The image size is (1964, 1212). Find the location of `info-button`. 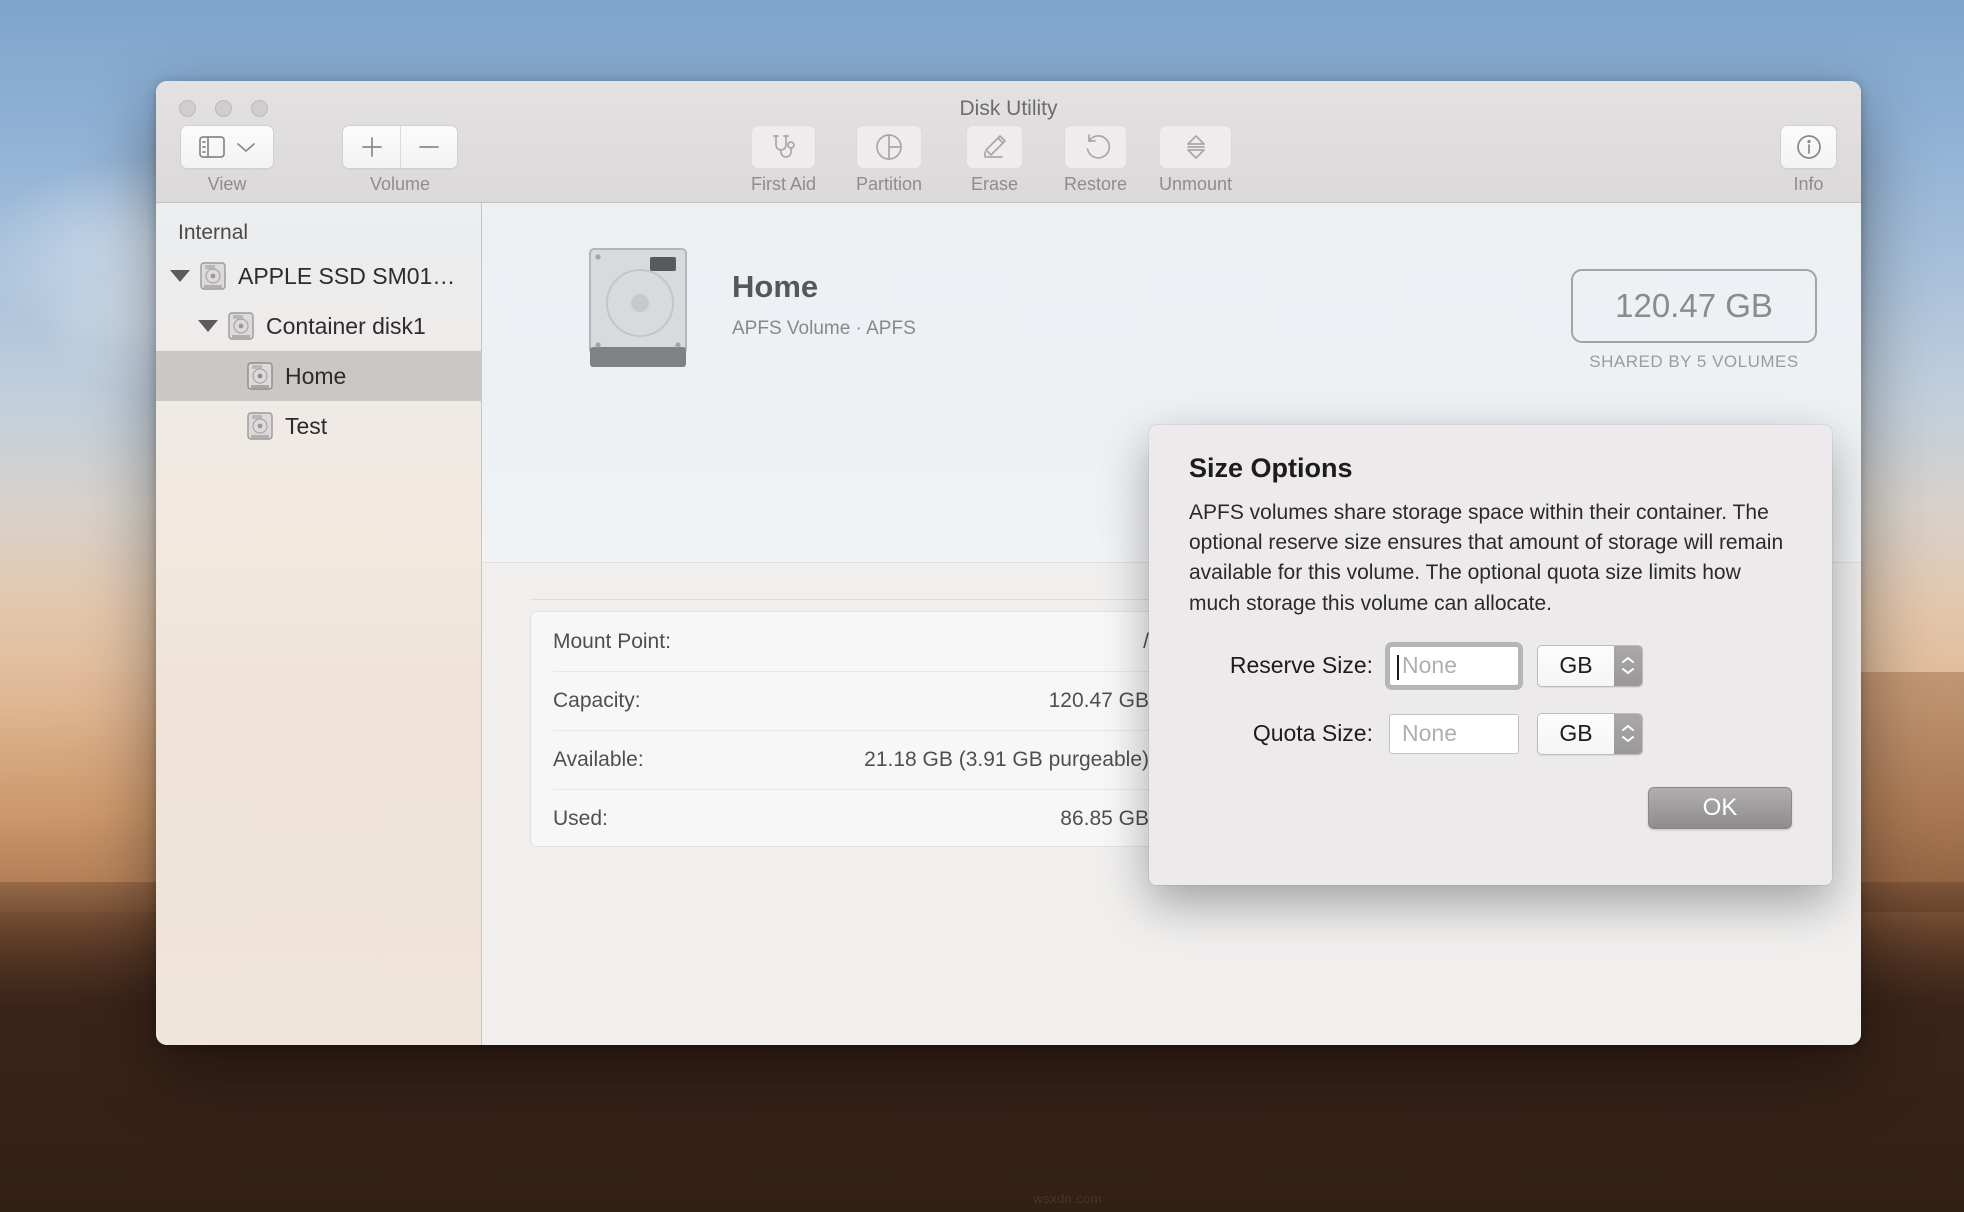

info-button is located at coordinates (1808, 147).